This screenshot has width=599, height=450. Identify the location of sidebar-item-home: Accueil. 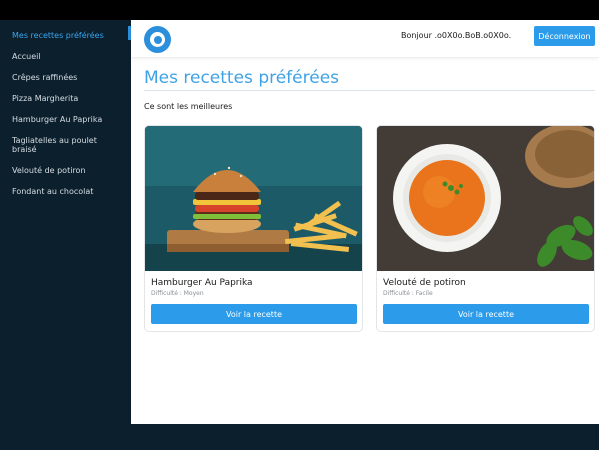
(65, 56).